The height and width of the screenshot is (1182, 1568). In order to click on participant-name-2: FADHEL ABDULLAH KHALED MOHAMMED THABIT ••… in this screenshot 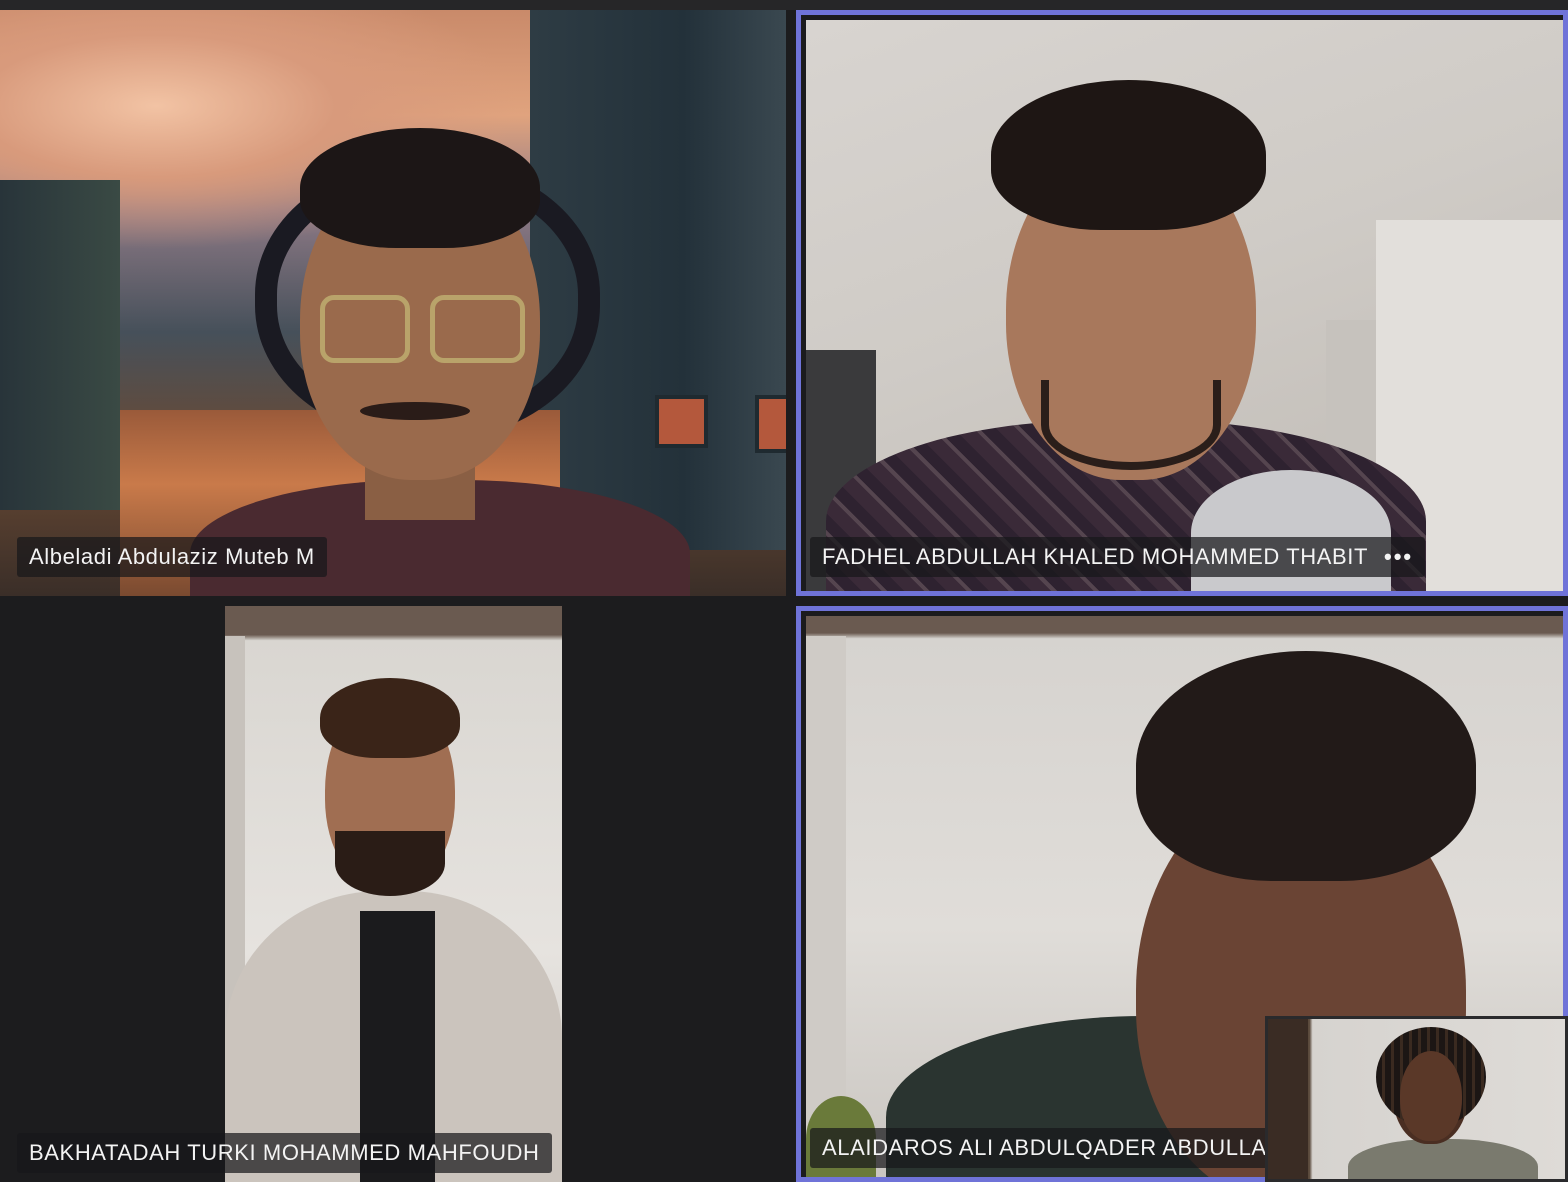, I will do `click(1118, 557)`.